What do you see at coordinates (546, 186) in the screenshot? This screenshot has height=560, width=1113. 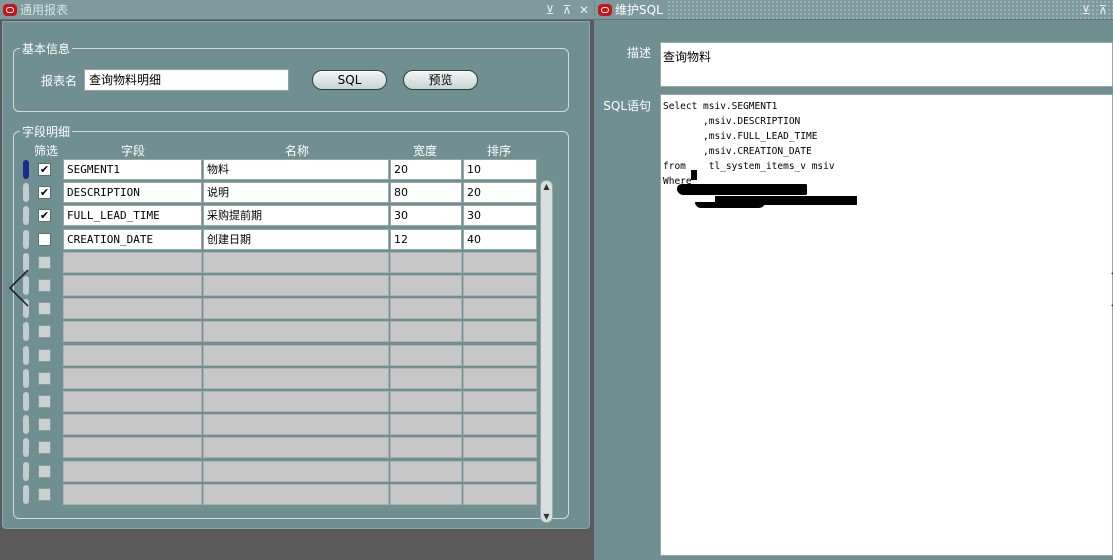 I see `scroll-up-icon: ▲` at bounding box center [546, 186].